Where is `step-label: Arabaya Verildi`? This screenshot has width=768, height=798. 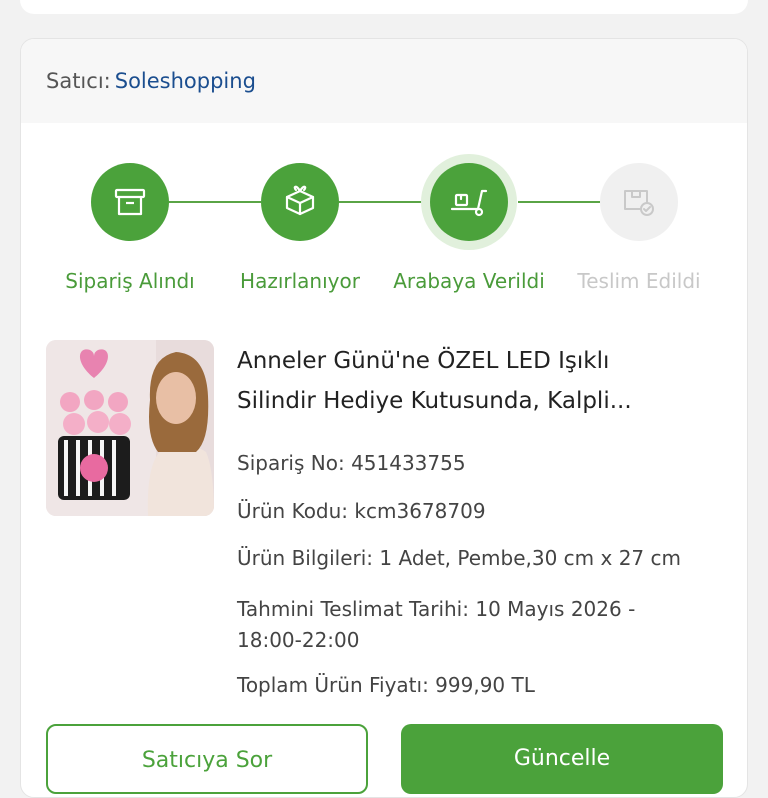 step-label: Arabaya Verildi is located at coordinates (469, 281).